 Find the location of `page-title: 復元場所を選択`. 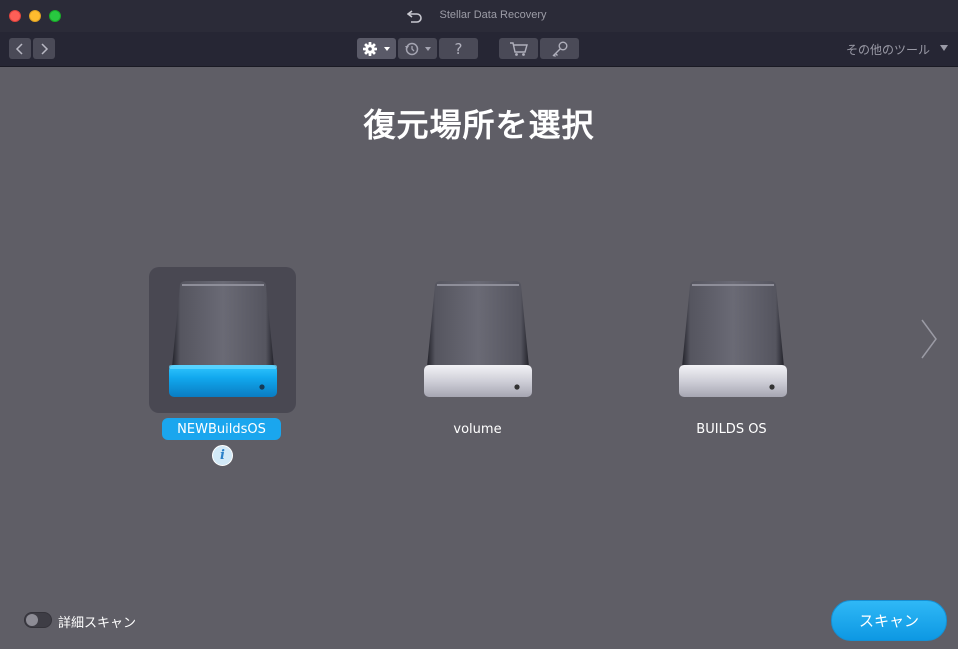

page-title: 復元場所を選択 is located at coordinates (479, 125).